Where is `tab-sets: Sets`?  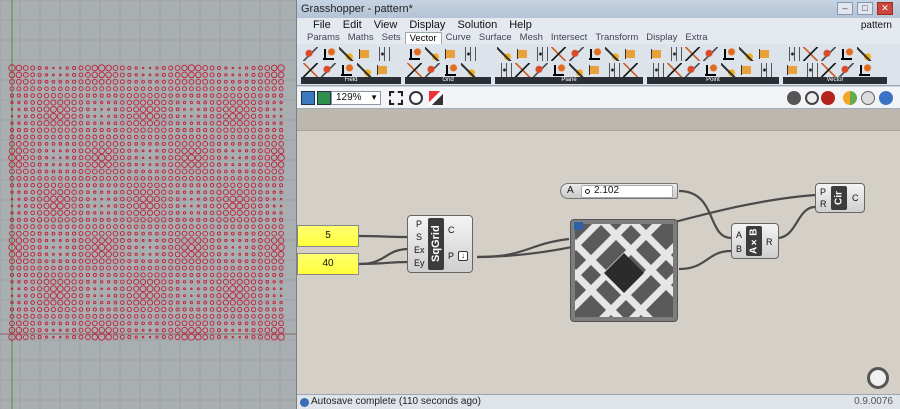
tab-sets: Sets is located at coordinates (391, 38).